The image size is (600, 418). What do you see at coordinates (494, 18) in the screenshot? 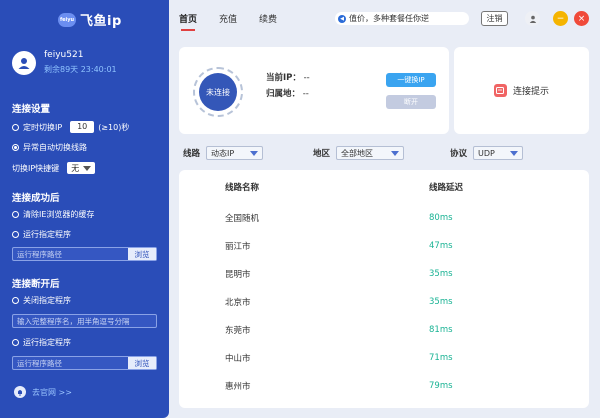
I see `logout-button: 注销` at bounding box center [494, 18].